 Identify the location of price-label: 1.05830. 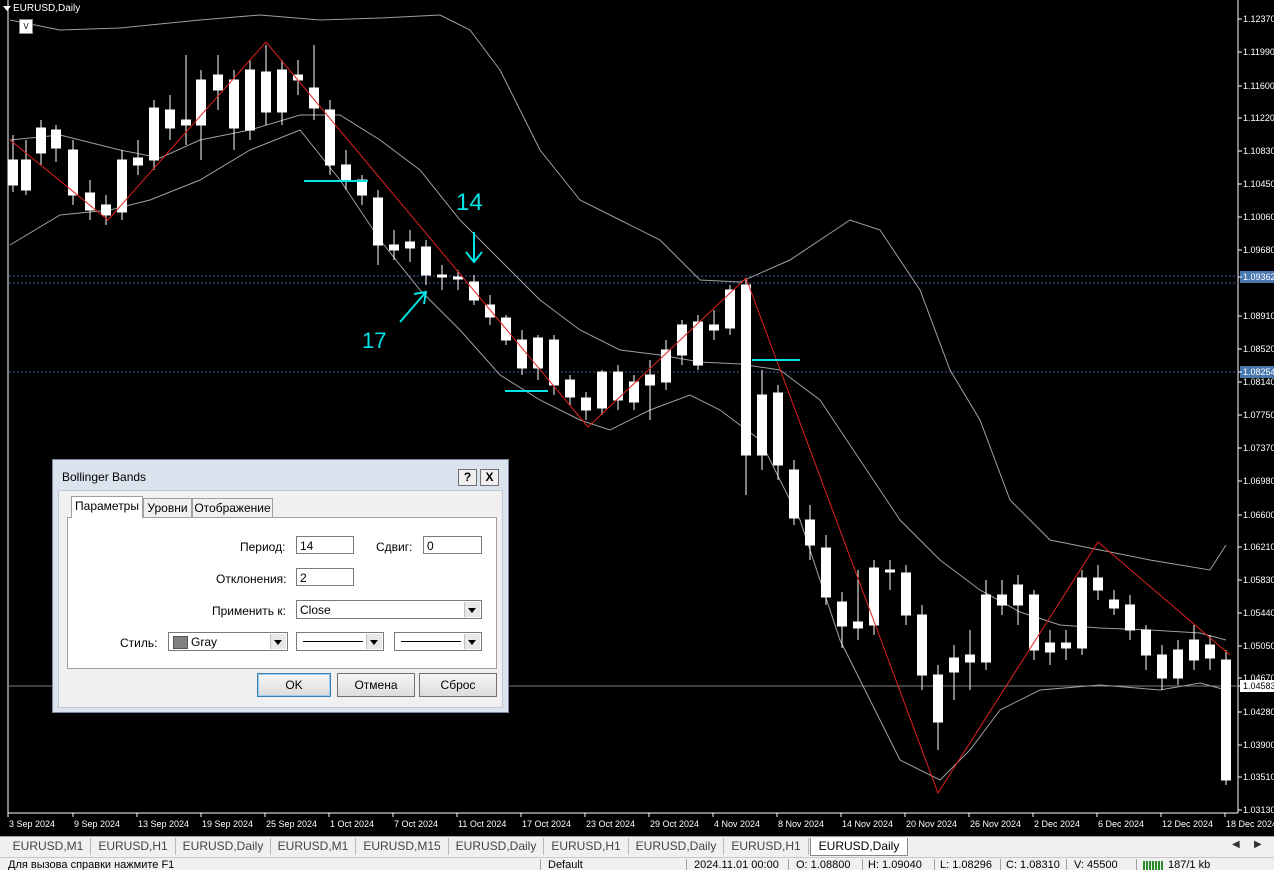
(1258, 580).